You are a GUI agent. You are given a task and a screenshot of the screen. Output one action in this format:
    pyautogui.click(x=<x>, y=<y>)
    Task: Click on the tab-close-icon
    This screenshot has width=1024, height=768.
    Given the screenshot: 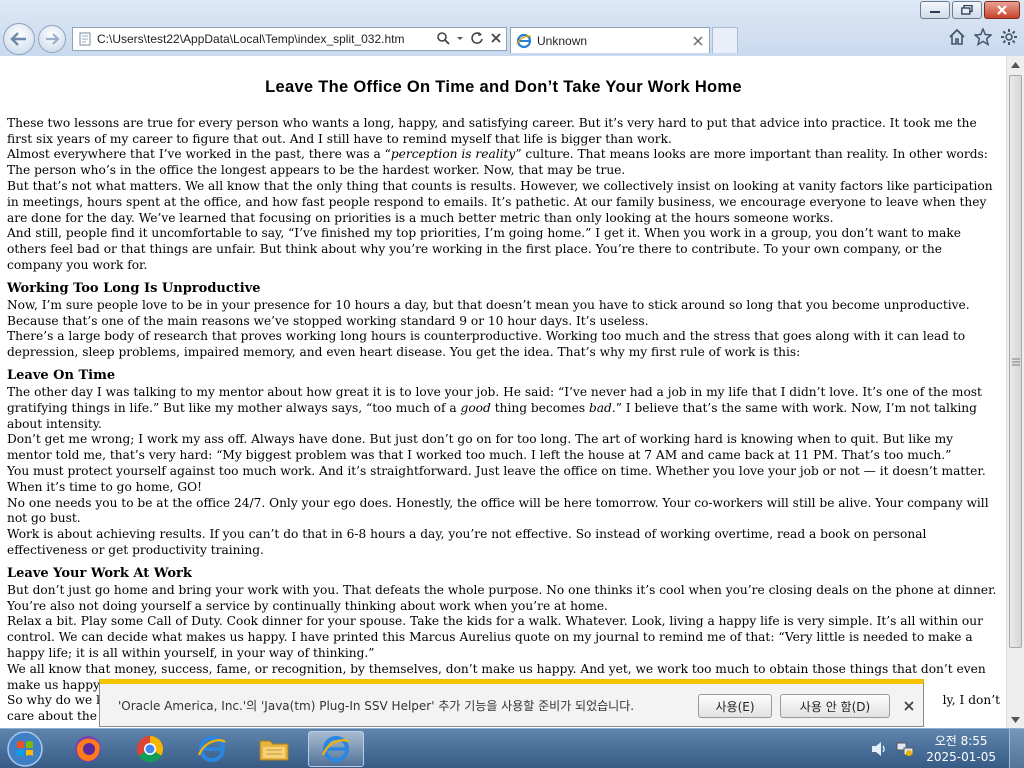 What is the action you would take?
    pyautogui.click(x=698, y=41)
    